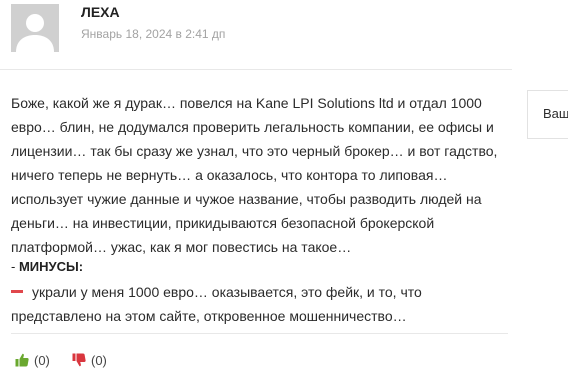 The height and width of the screenshot is (375, 568). I want to click on dislike-count: (0), so click(99, 360).